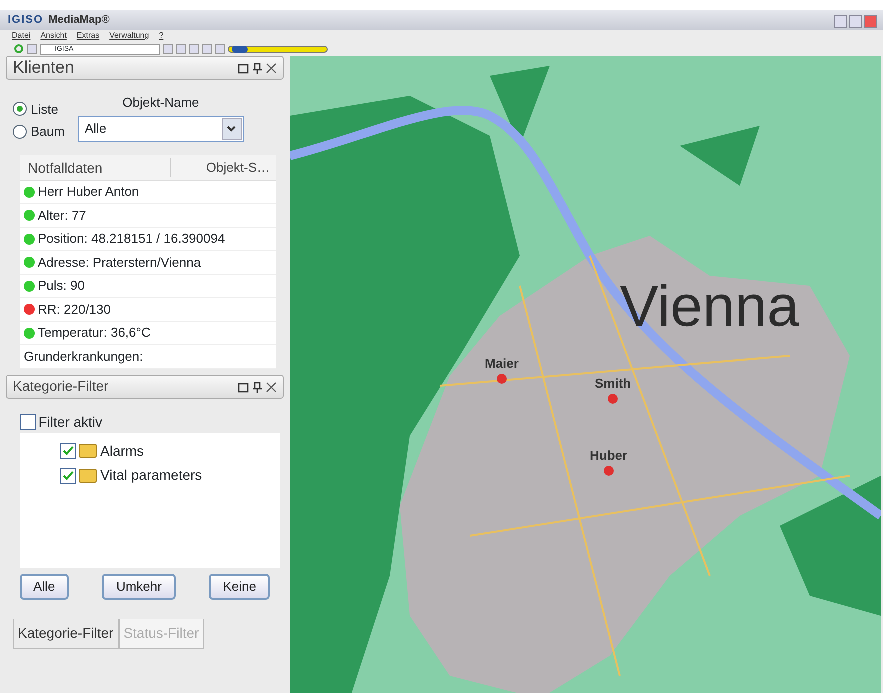  Describe the element at coordinates (94, 333) in the screenshot. I see `table-cell-text: Temperatur: 36,6°C` at that location.